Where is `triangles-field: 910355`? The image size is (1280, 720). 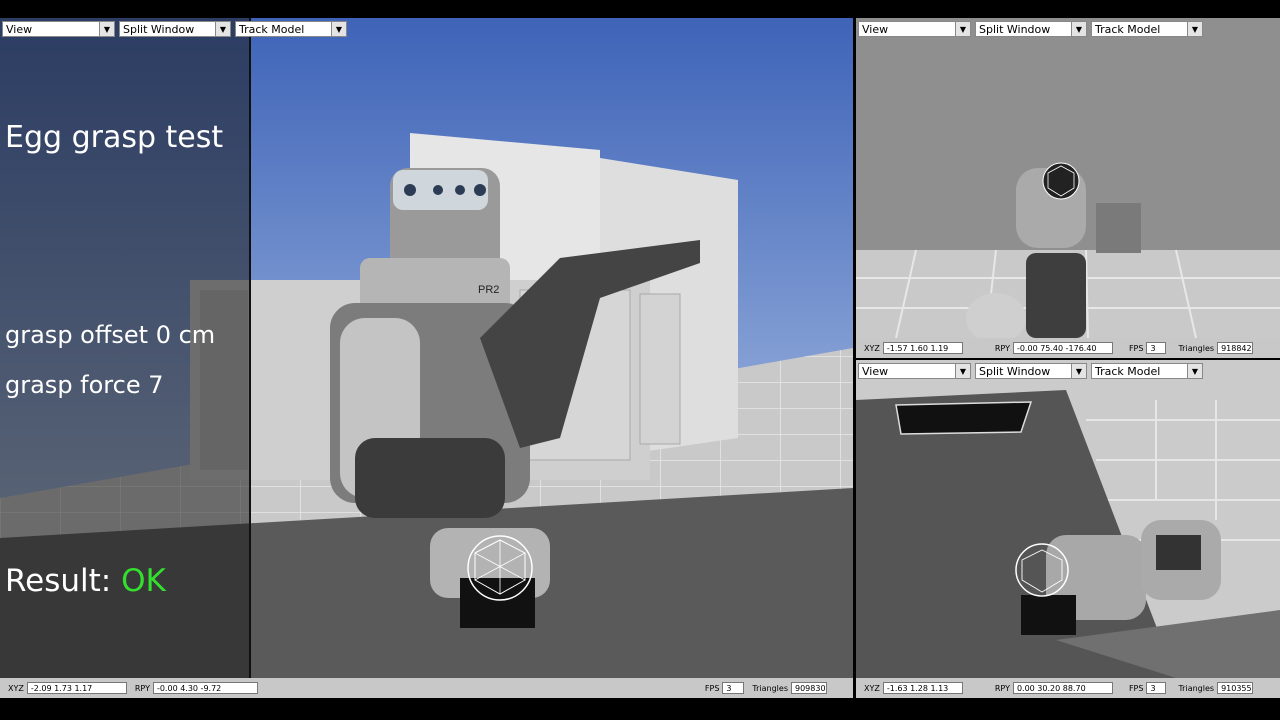
triangles-field: 910355 is located at coordinates (1235, 688).